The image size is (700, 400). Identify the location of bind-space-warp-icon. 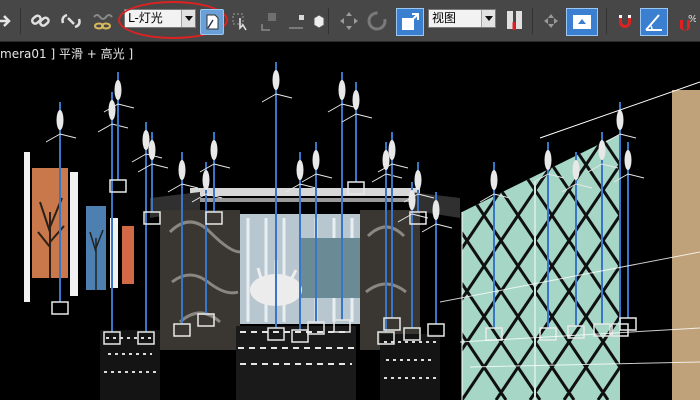
(103, 21).